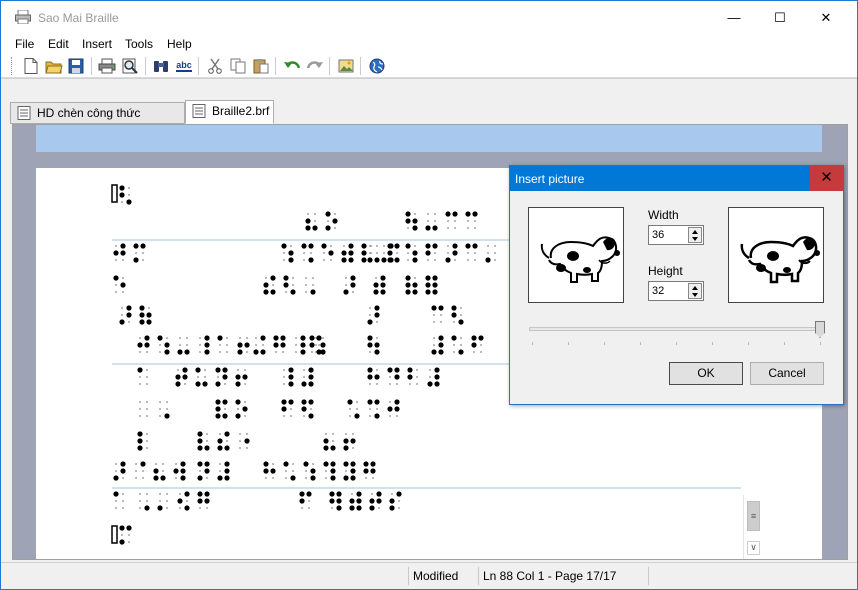 This screenshot has height=590, width=858. What do you see at coordinates (179, 44) in the screenshot?
I see `menu-help: Help` at bounding box center [179, 44].